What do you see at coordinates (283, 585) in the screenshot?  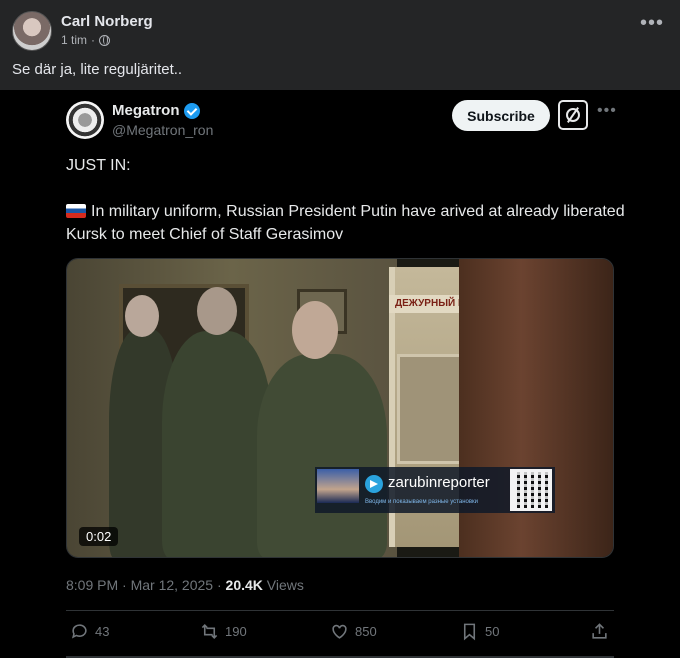 I see `views-label: Views` at bounding box center [283, 585].